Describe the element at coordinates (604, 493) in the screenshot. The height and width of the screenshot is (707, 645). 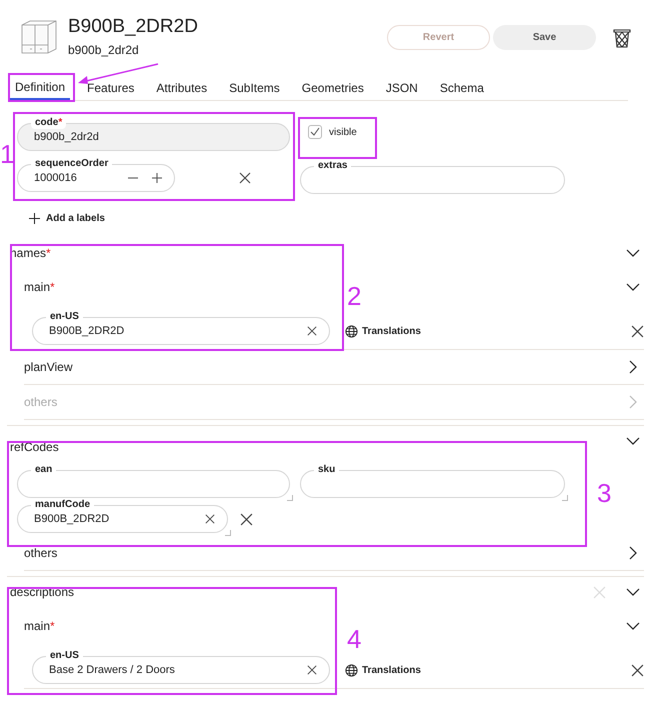
I see `annotation-number: 3` at that location.